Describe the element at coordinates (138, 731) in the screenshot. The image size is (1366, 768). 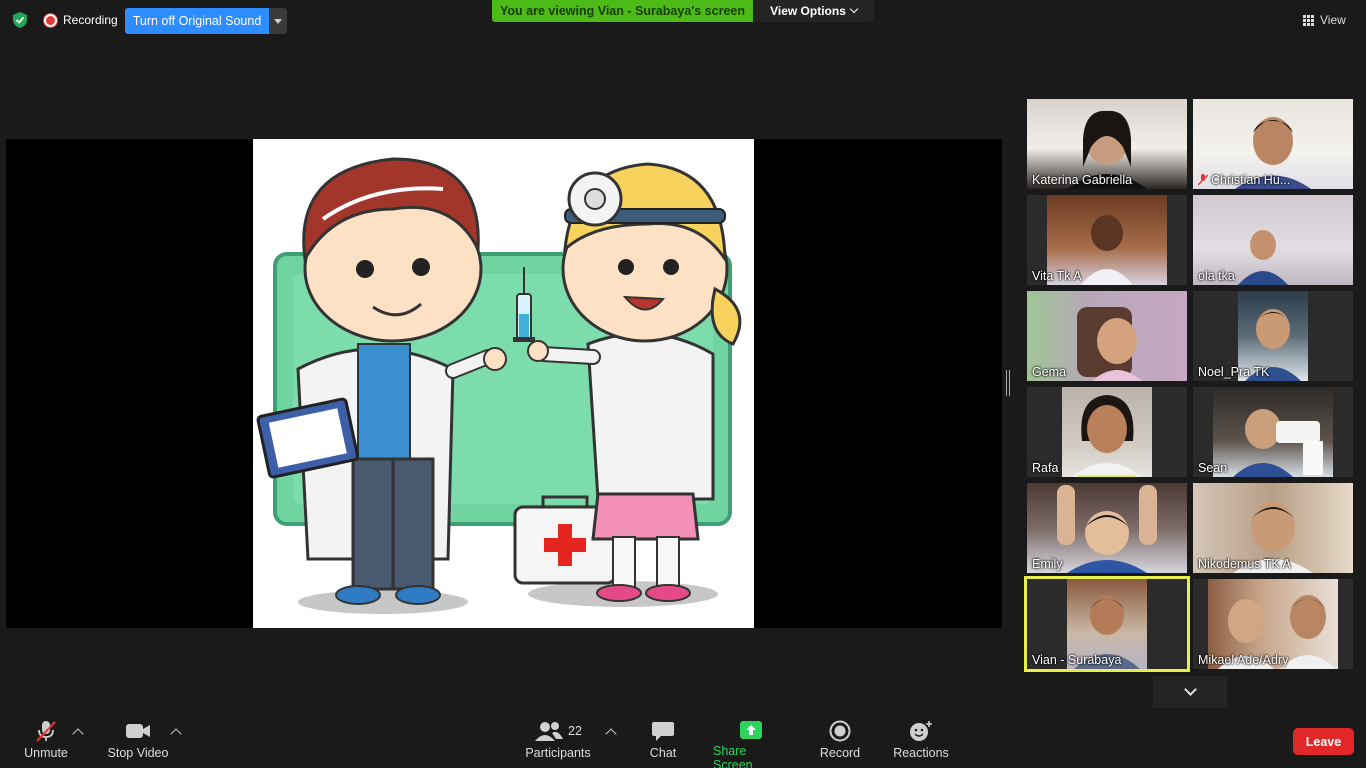
I see `video-camera-icon` at that location.